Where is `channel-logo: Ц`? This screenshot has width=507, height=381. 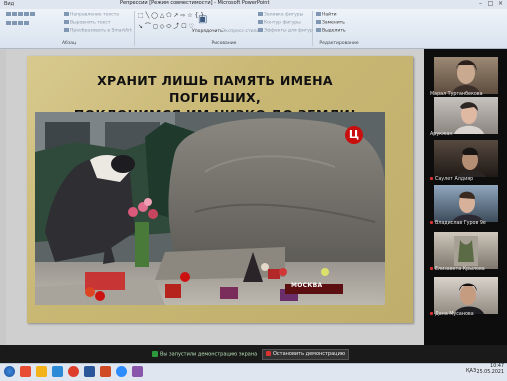 channel-logo: Ц is located at coordinates (354, 135).